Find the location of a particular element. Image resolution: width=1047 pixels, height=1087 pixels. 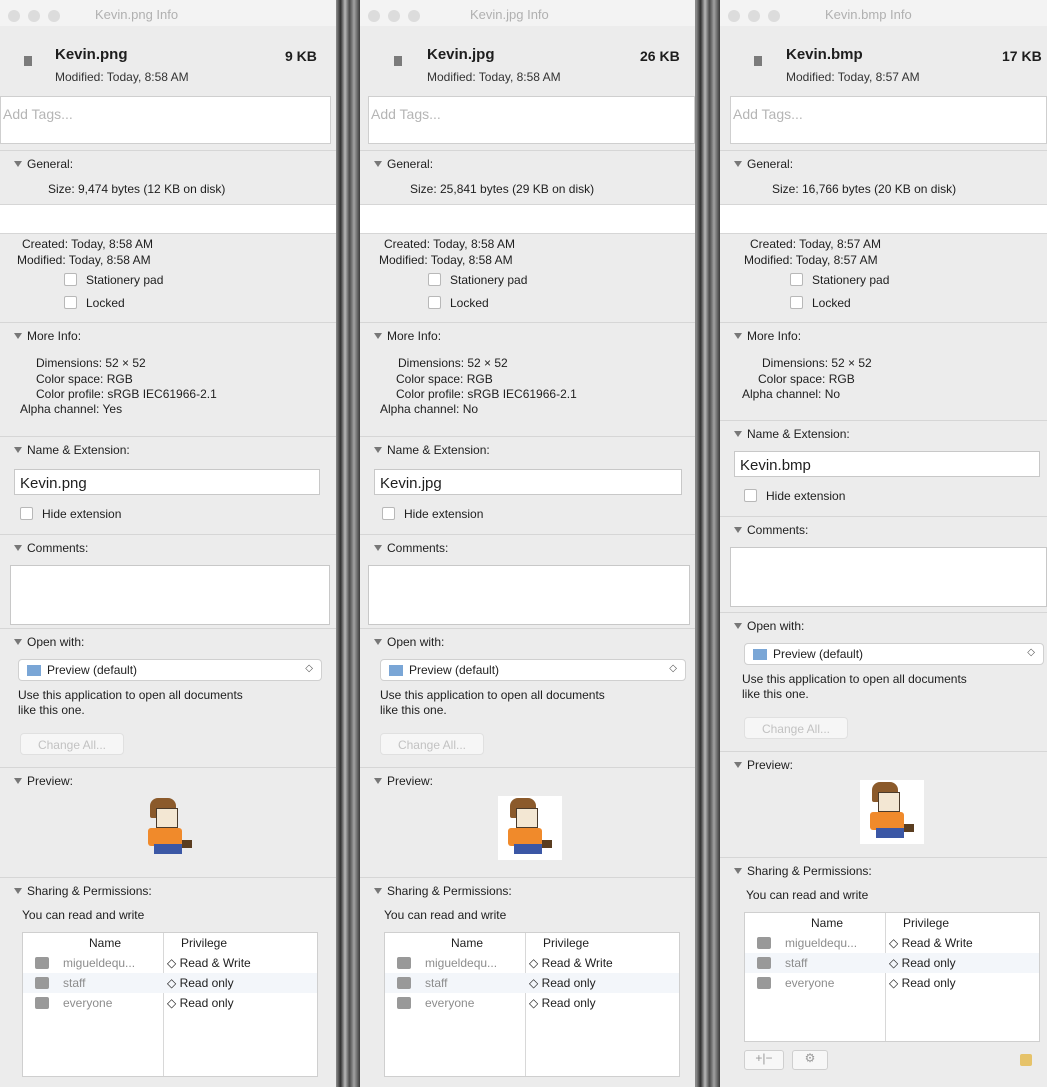

file-modified: Modified: Today, 8:57 AM is located at coordinates (853, 77).